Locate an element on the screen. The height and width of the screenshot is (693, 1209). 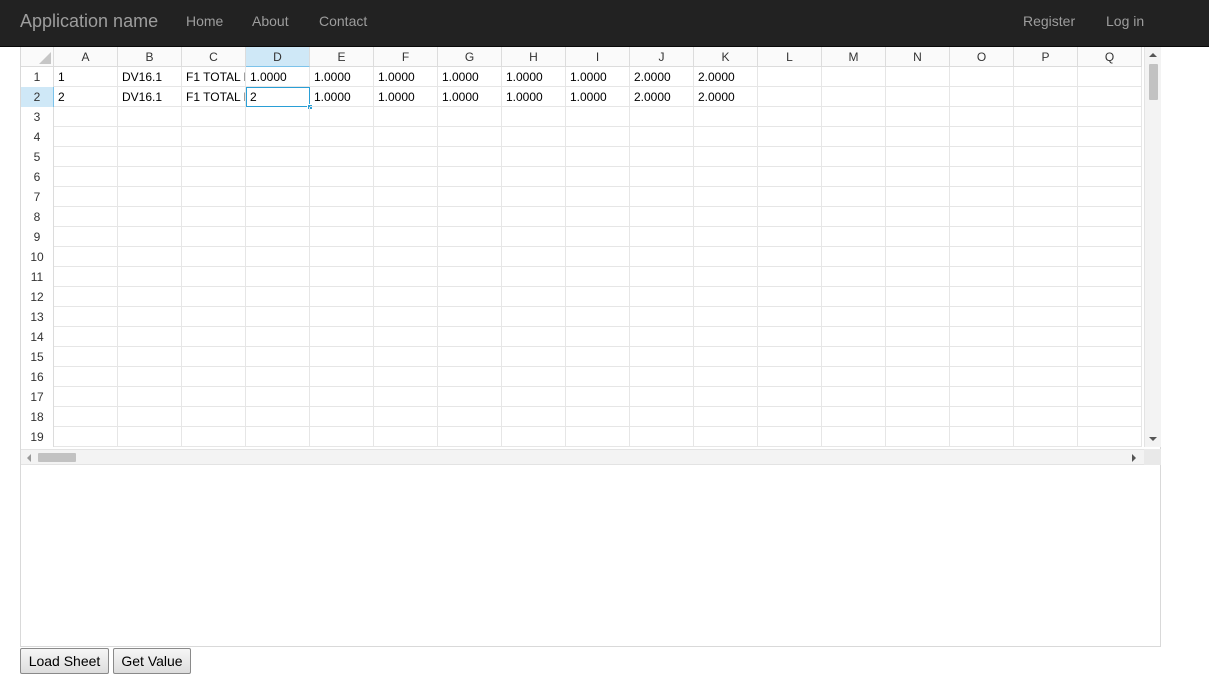
cell-h9 is located at coordinates (534, 237).